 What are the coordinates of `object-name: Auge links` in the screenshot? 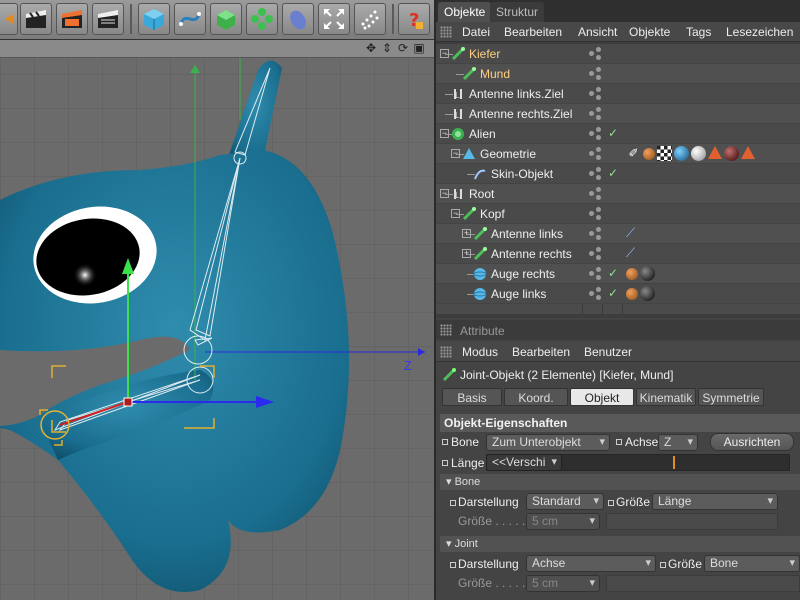 It's located at (518, 294).